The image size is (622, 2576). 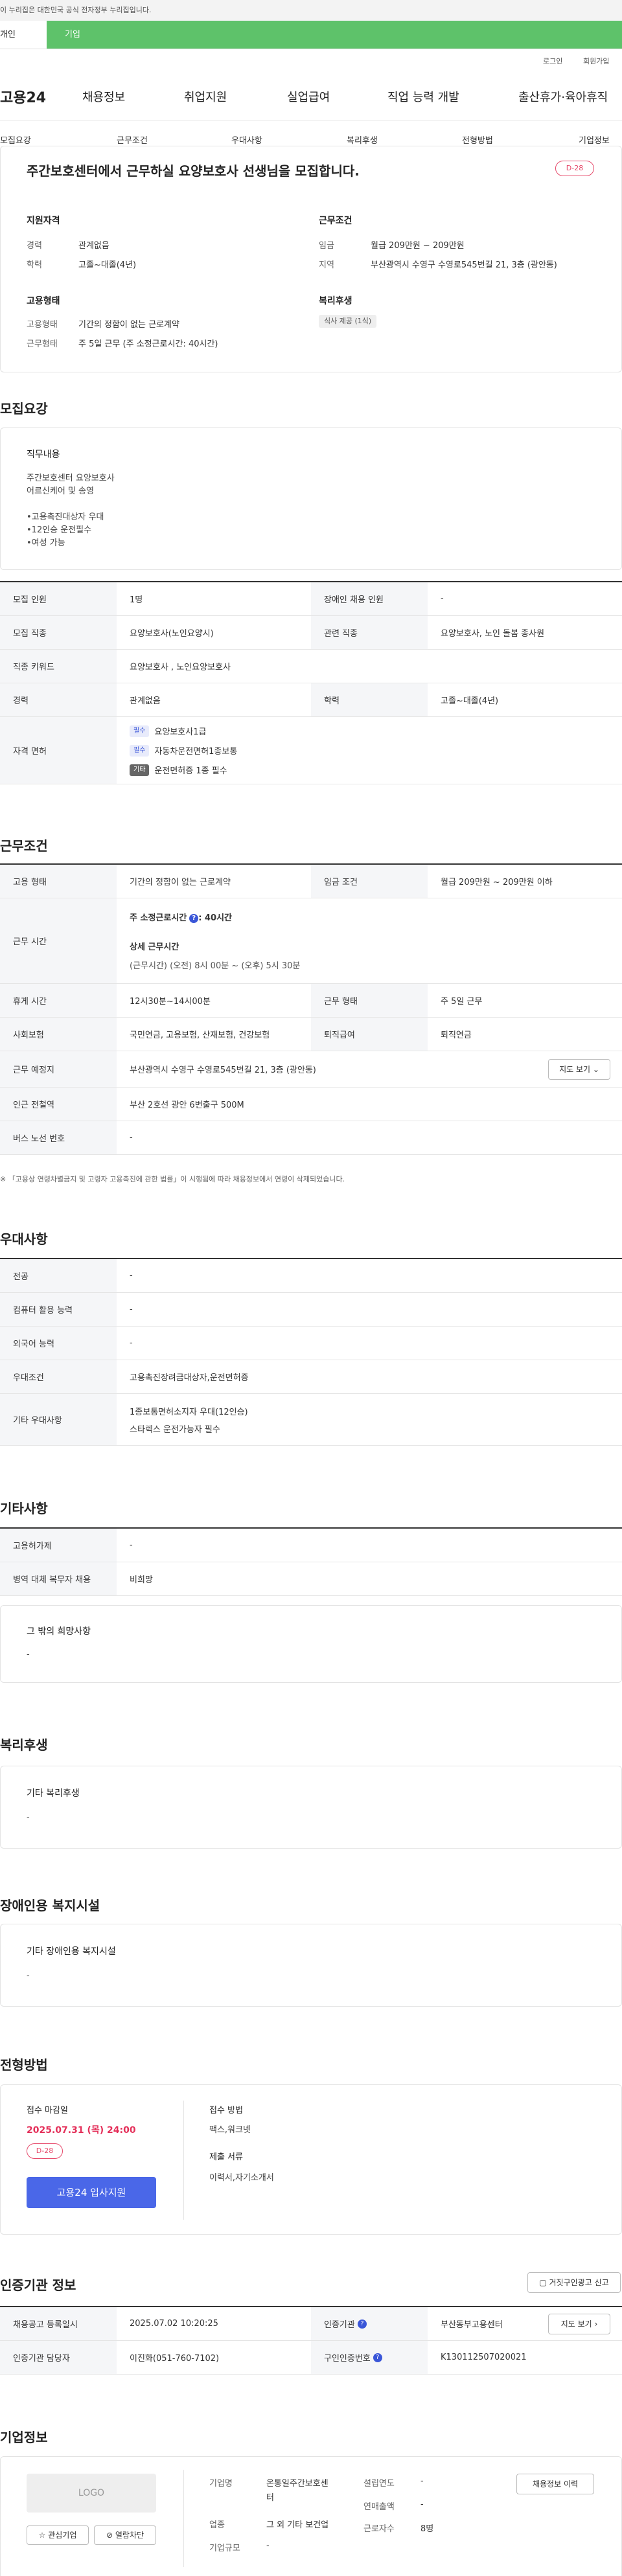 What do you see at coordinates (170, 1002) in the screenshot?
I see `row-value: 12시30분~14시00분` at bounding box center [170, 1002].